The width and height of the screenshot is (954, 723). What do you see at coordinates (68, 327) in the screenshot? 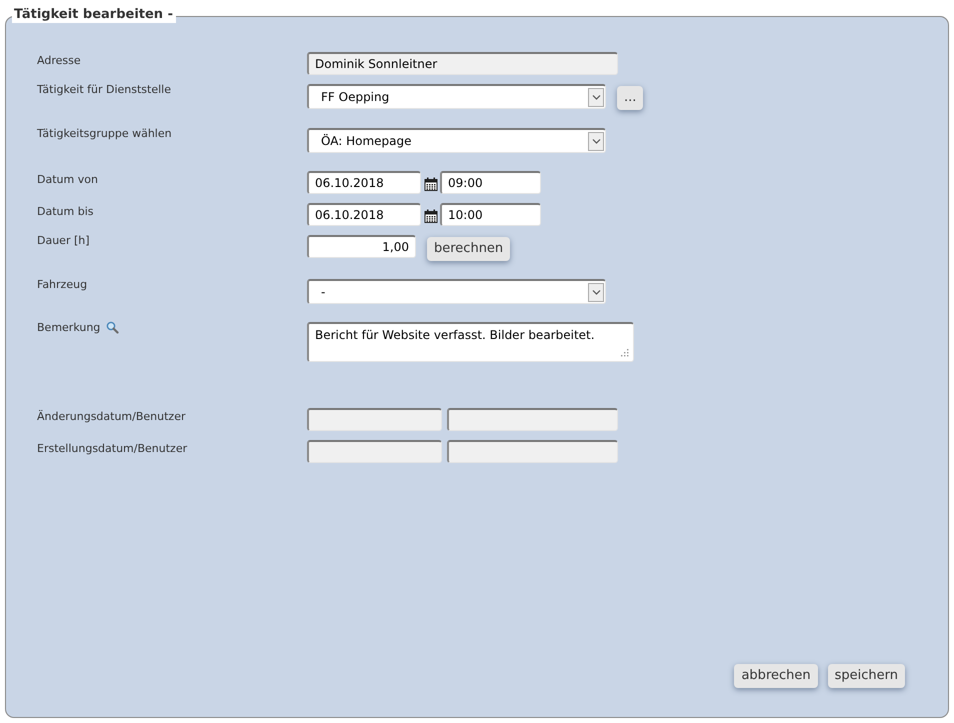
I see `field-label: Bemerkung` at bounding box center [68, 327].